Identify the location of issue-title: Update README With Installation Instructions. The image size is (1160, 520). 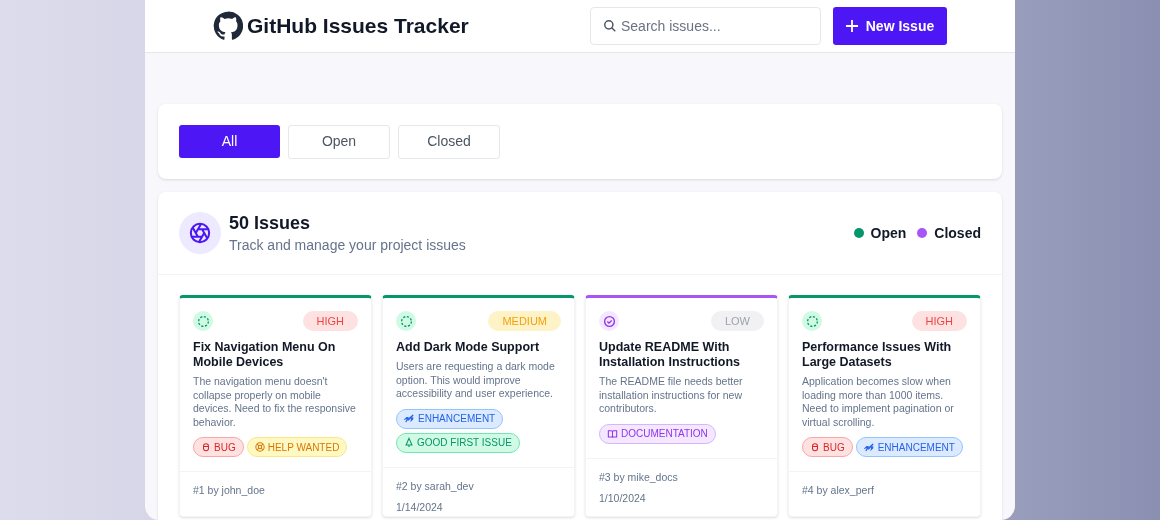
(670, 355).